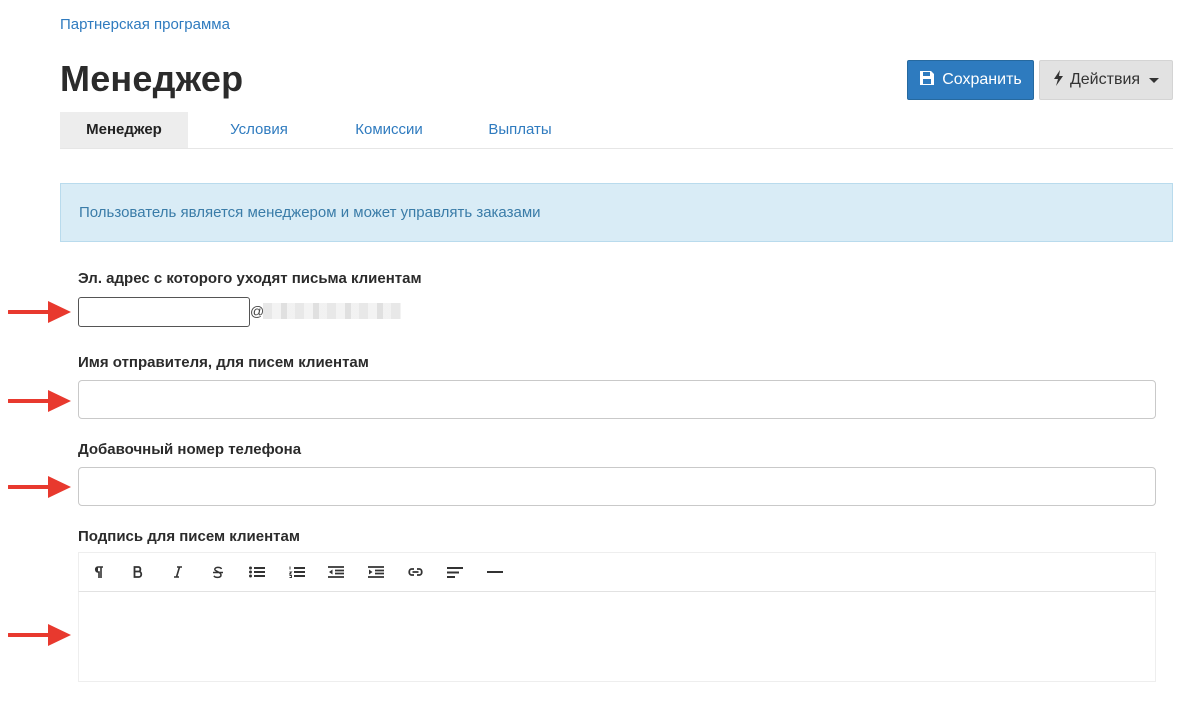 This screenshot has height=710, width=1200. Describe the element at coordinates (495, 572) in the screenshot. I see `horizontal-rule-icon` at that location.